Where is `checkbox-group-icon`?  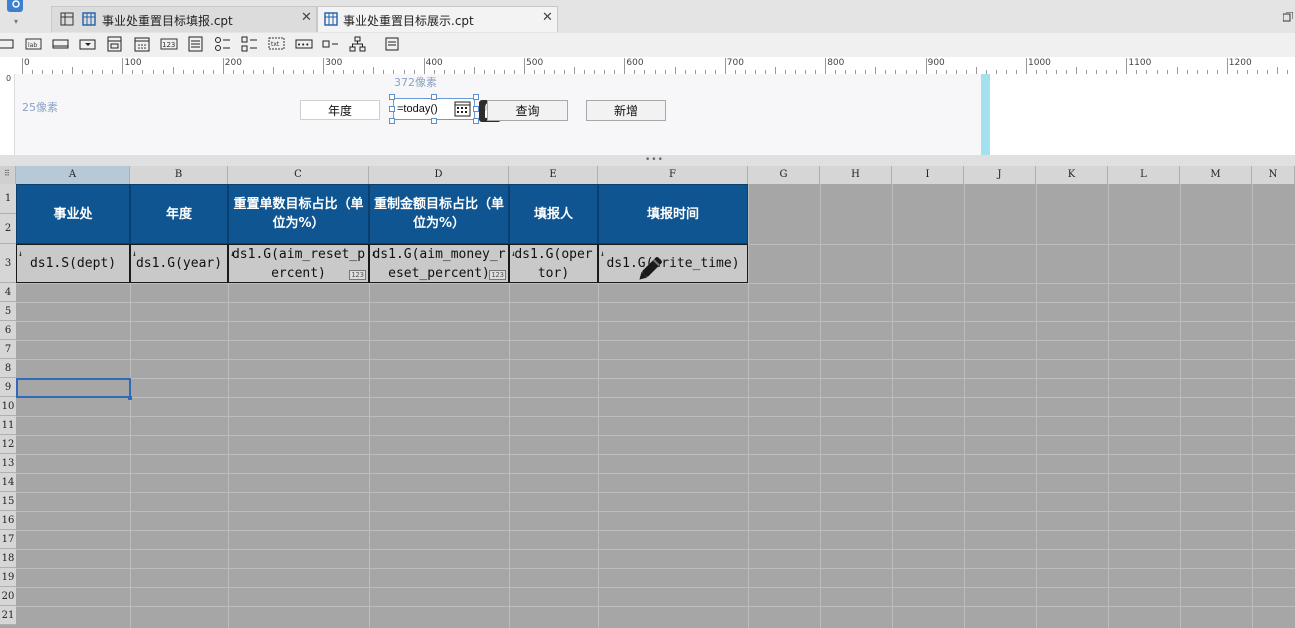
checkbox-group-icon is located at coordinates (250, 44).